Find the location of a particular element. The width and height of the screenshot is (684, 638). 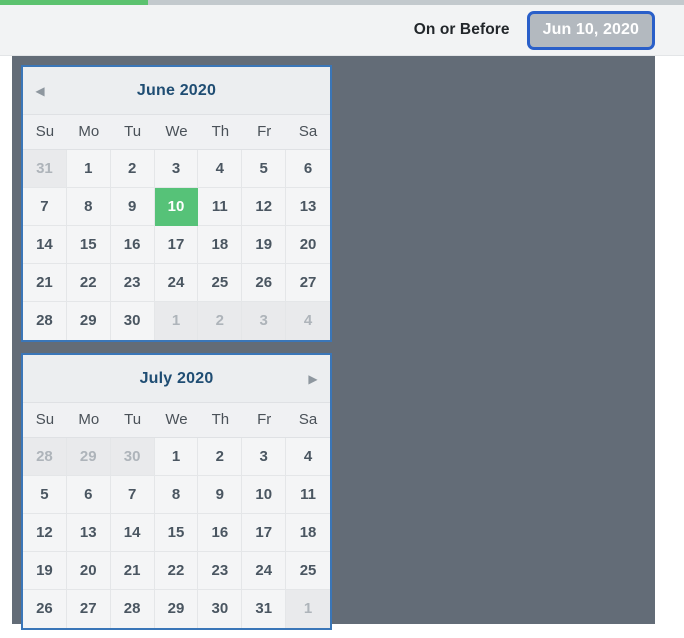

calendar-day-adjacent-month: 3 is located at coordinates (264, 321).